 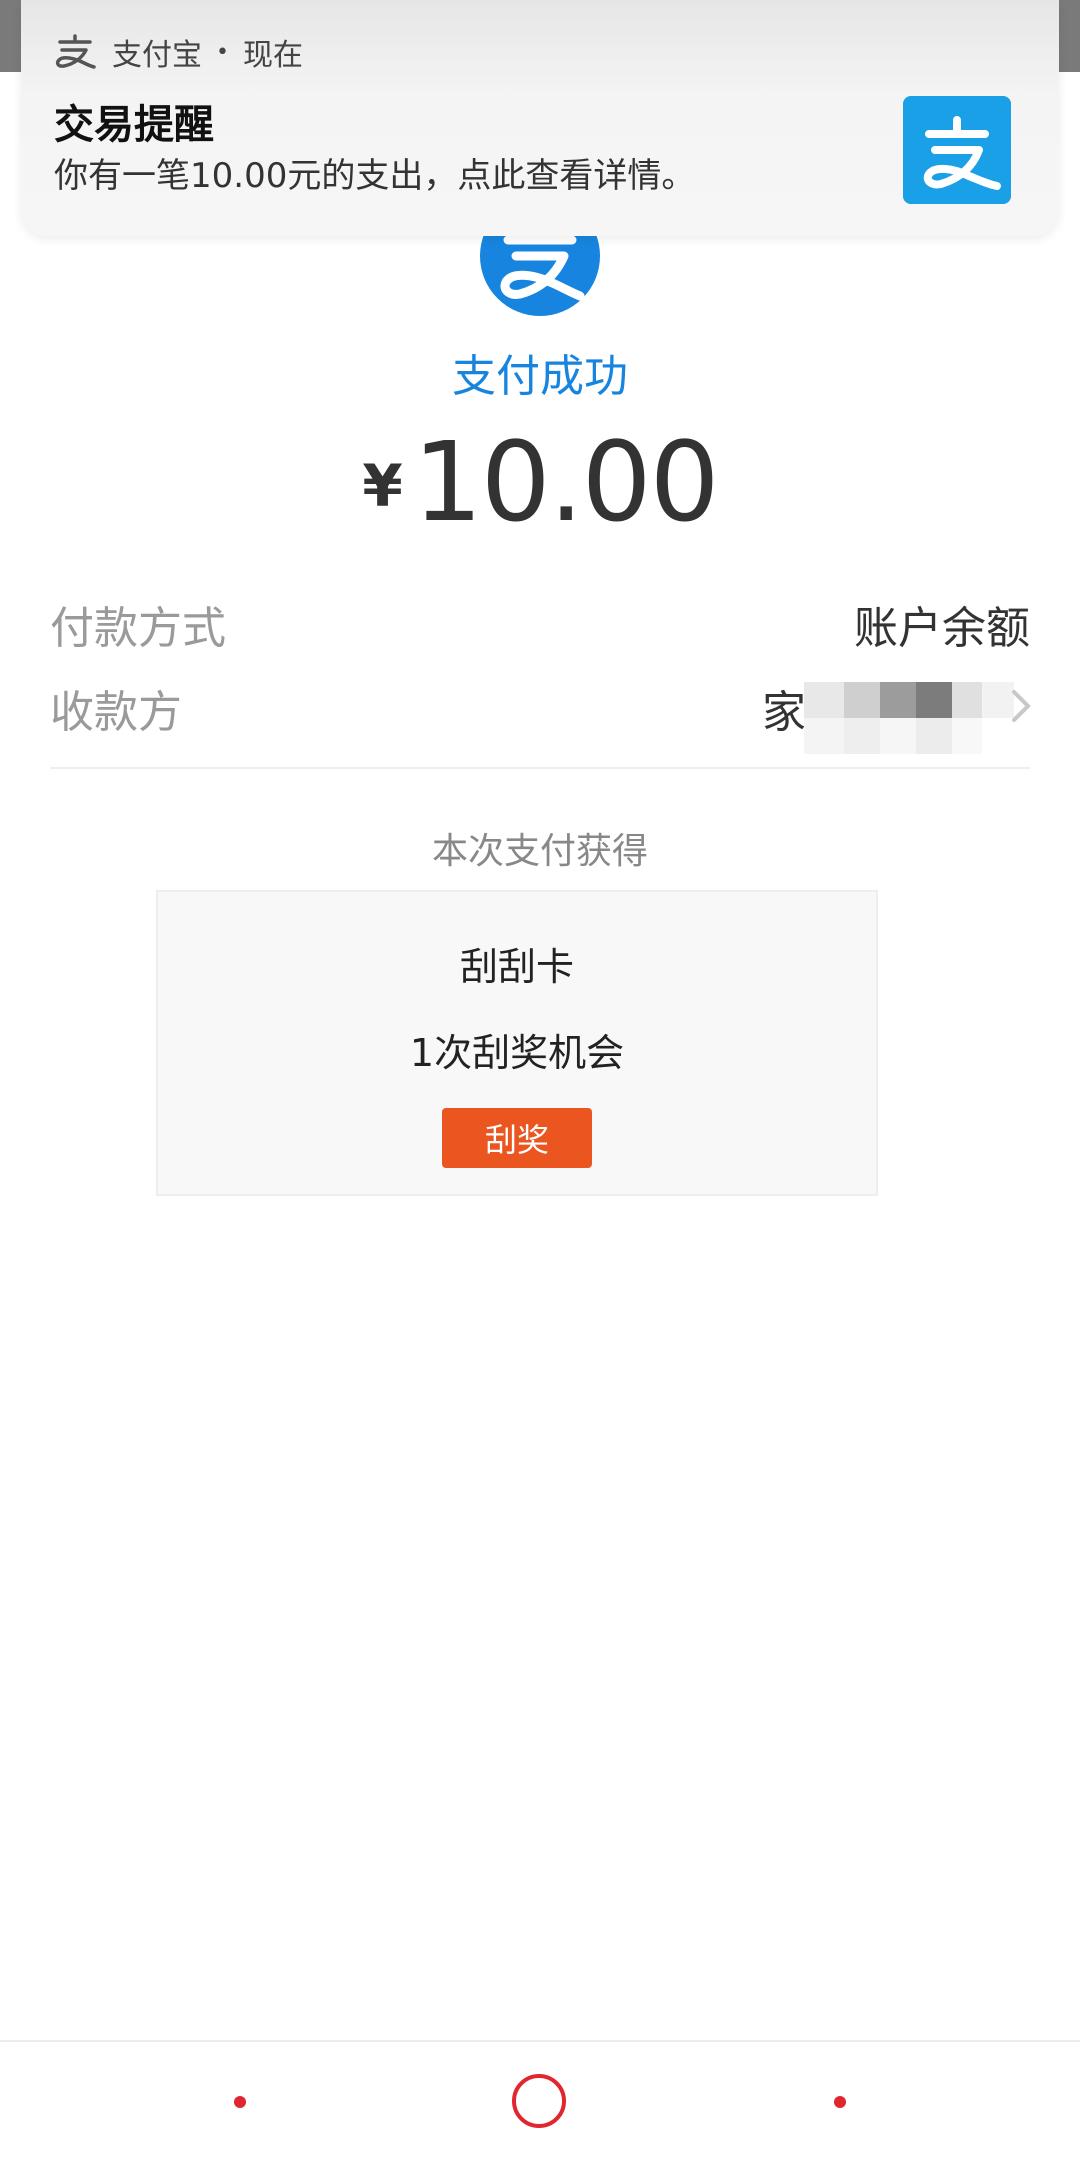 I want to click on payment-notification: 支付宝 • 现在 交易提醒 你有一笔10.00元的支出，点此查看详情。, so click(x=540, y=118).